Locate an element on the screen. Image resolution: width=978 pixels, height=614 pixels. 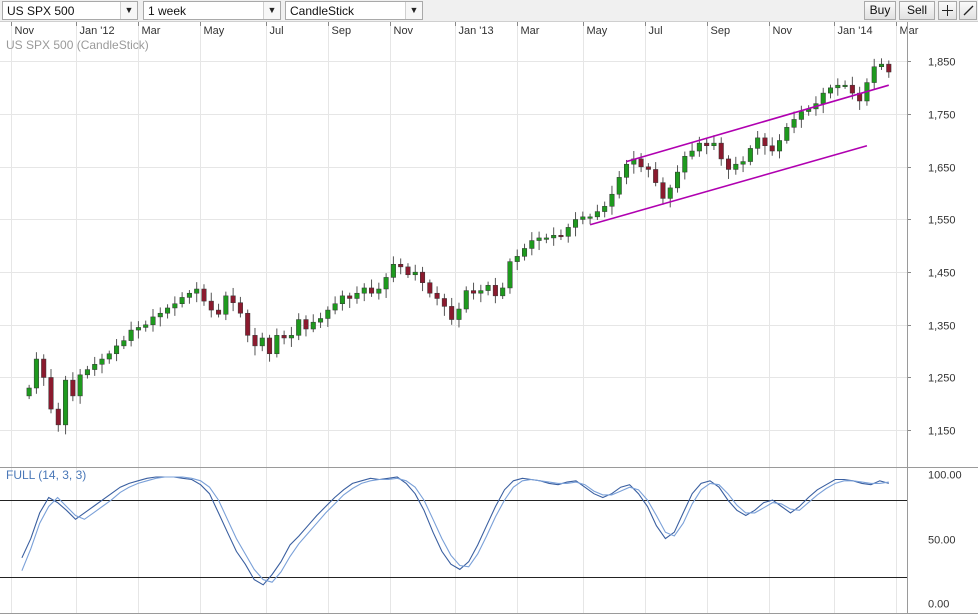
x-tick-label: Jan '12 is located at coordinates (97, 31).